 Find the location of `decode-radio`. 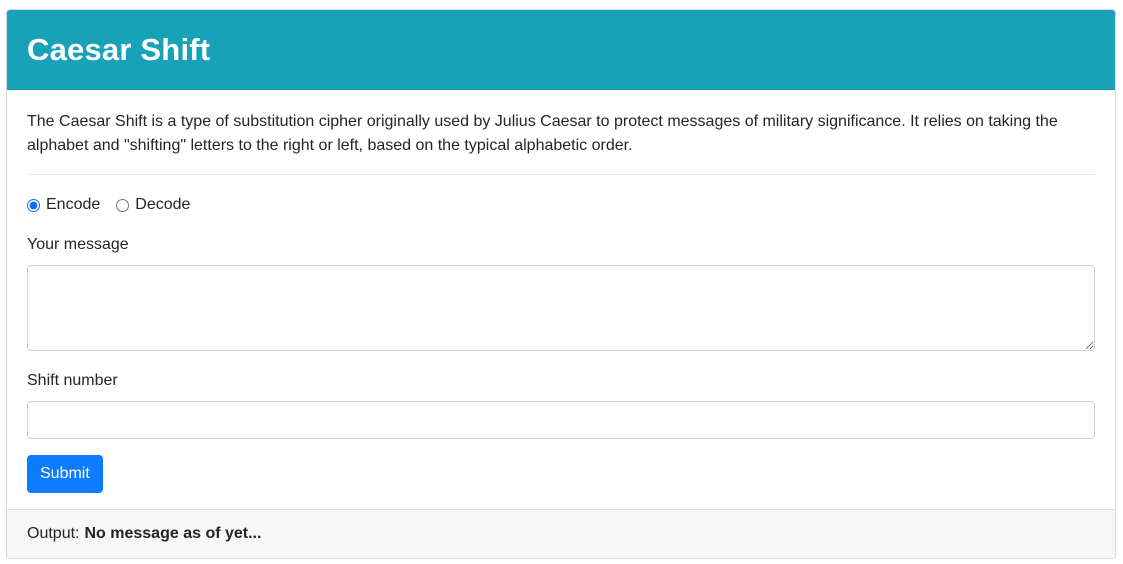

decode-radio is located at coordinates (123, 205).